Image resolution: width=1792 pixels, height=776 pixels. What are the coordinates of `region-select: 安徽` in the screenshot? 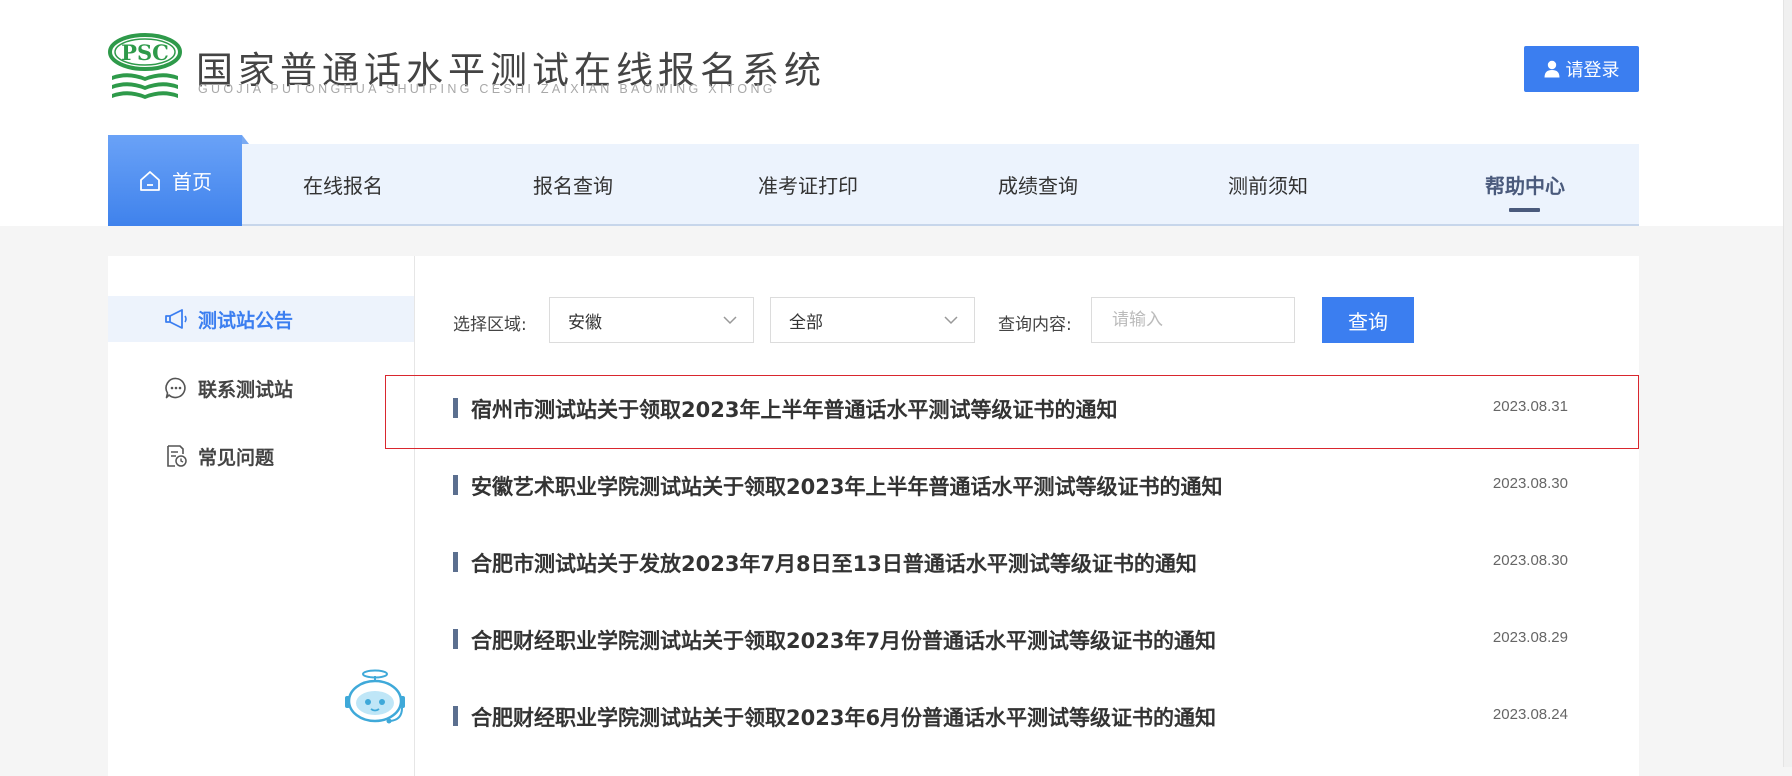 It's located at (651, 320).